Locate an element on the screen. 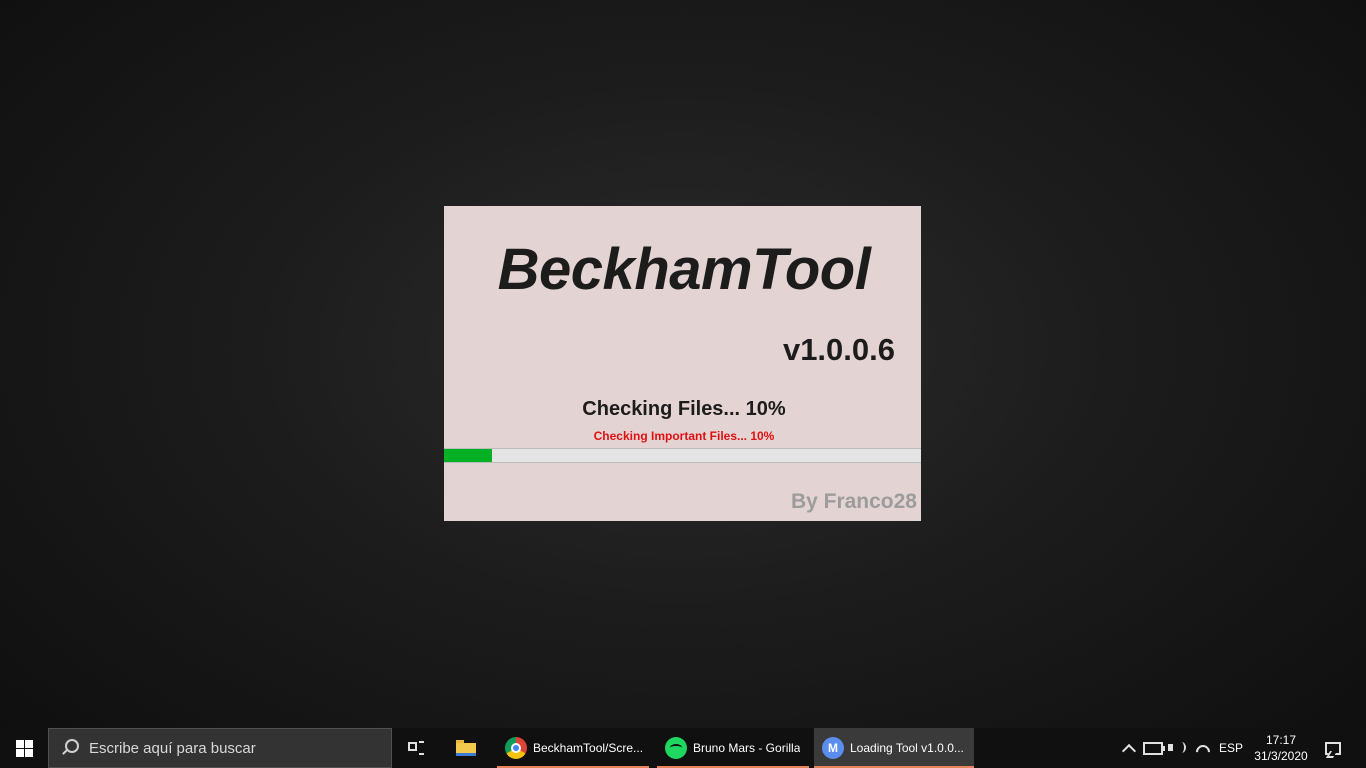 The width and height of the screenshot is (1366, 768). author-credit: By Franco28 is located at coordinates (853, 501).